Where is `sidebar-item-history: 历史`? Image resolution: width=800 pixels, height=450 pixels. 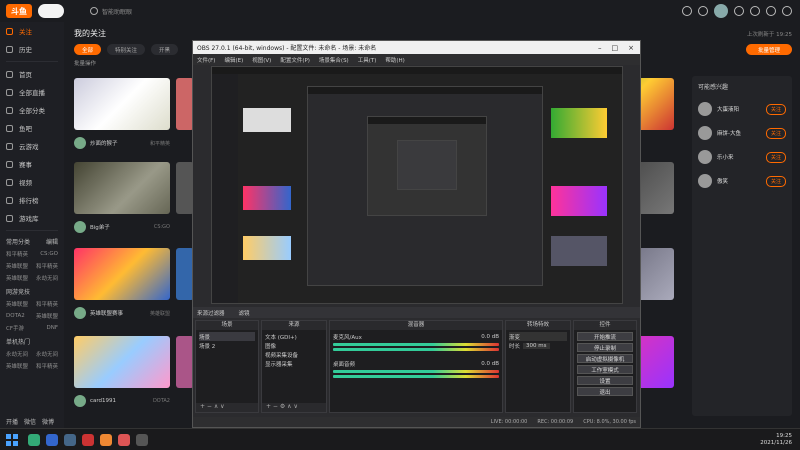
sidebar-item-history: 历史 is located at coordinates (32, 49).